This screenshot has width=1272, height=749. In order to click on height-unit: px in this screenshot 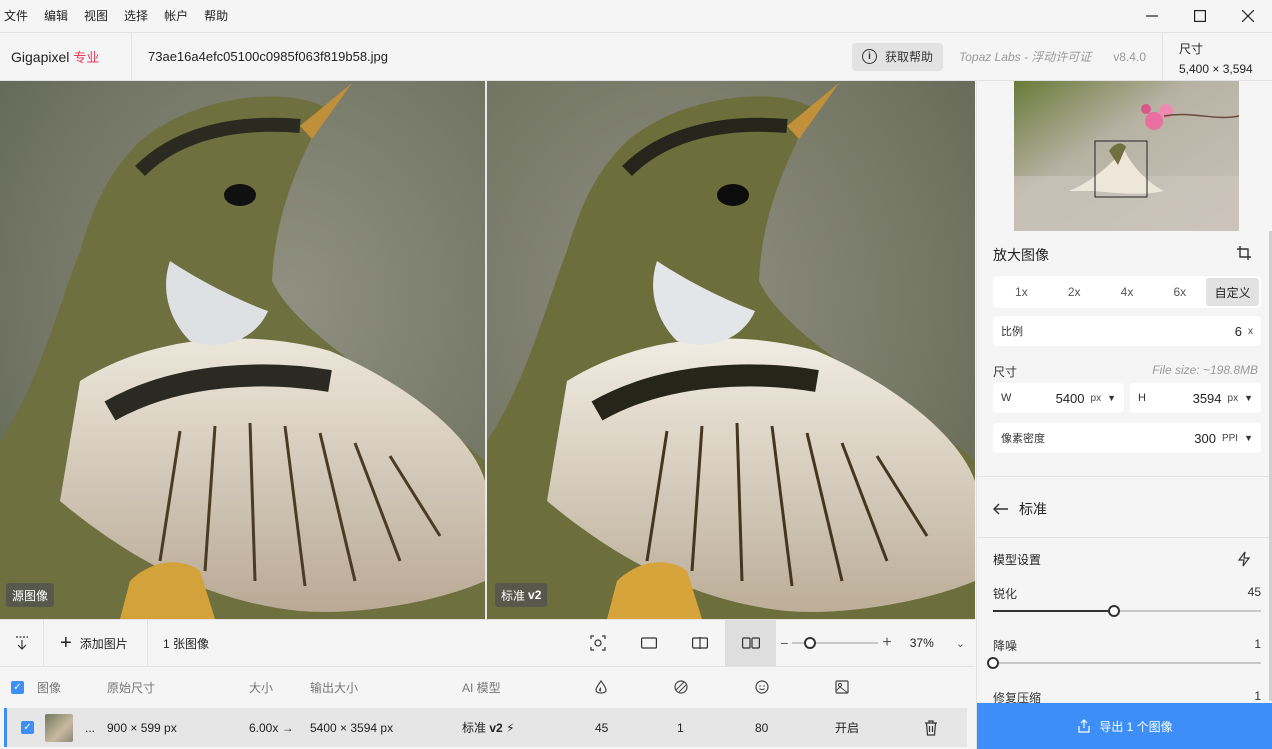, I will do `click(1233, 398)`.